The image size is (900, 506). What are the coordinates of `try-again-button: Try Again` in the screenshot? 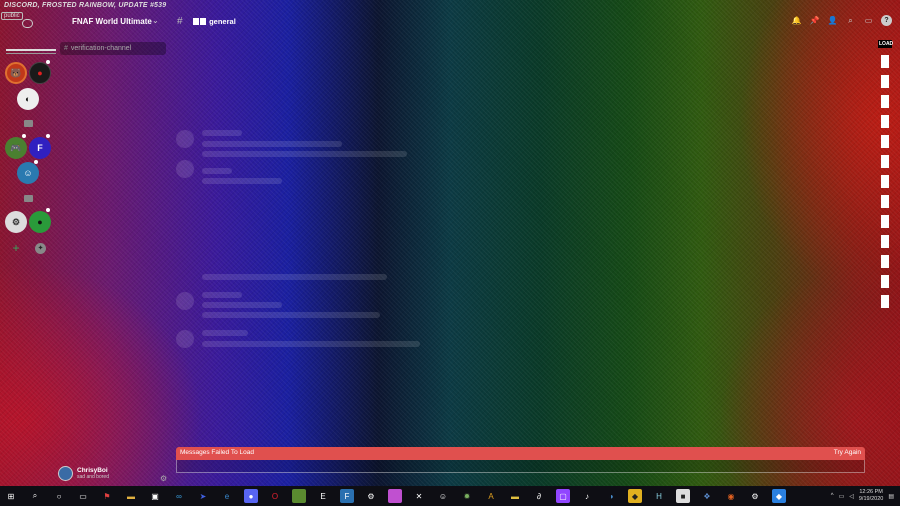 It's located at (847, 453).